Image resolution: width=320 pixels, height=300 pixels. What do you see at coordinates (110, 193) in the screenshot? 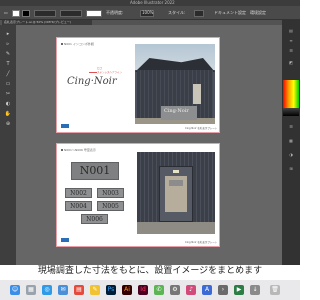
I see `room-plate-n003: N003` at bounding box center [110, 193].